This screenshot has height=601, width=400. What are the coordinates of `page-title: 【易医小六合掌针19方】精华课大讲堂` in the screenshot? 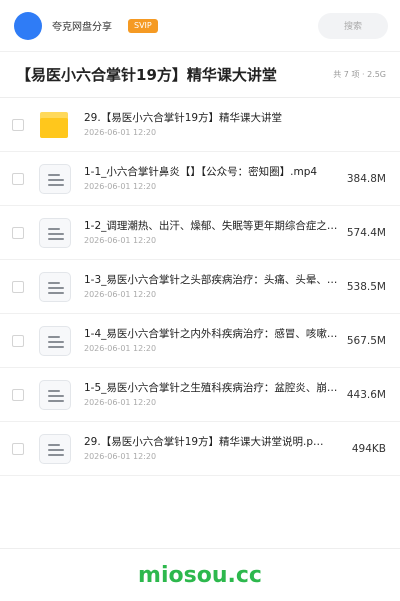 It's located at (146, 75).